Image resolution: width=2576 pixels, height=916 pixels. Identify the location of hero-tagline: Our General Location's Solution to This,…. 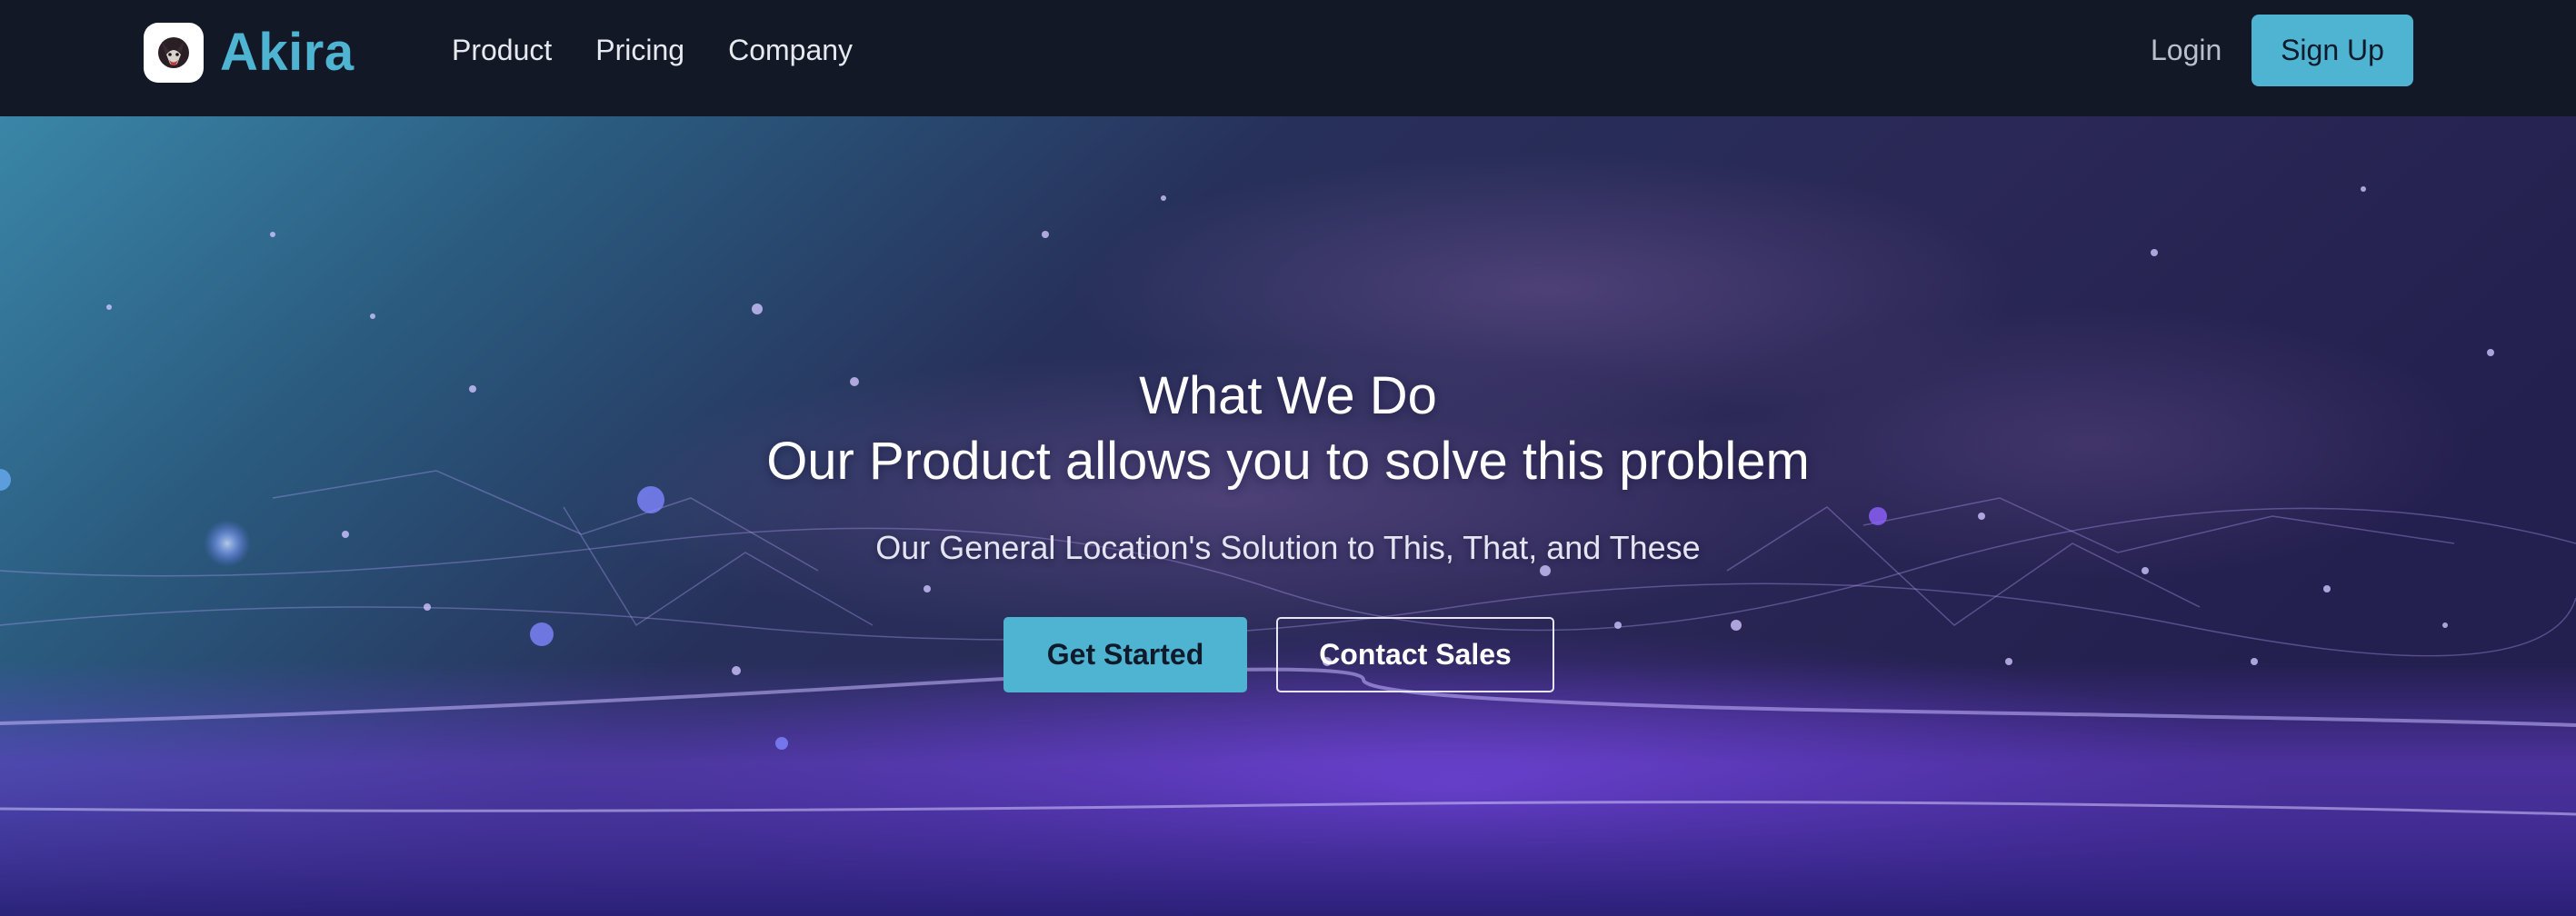
(1288, 547).